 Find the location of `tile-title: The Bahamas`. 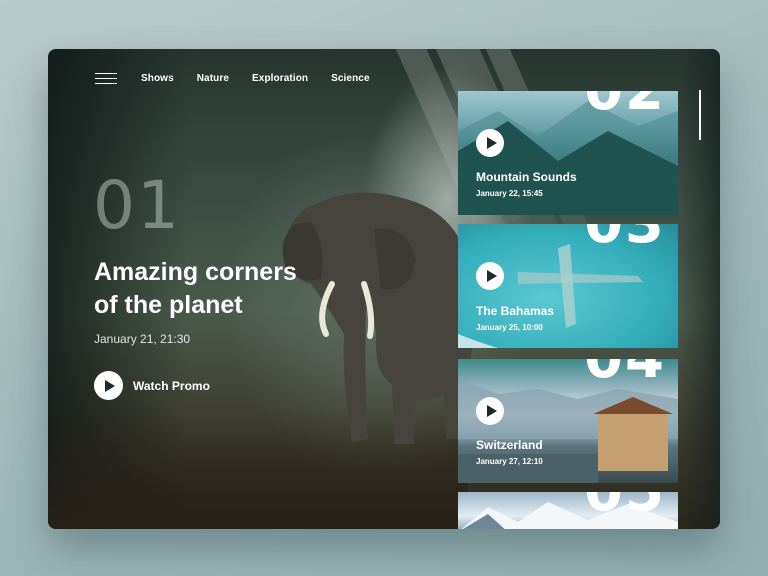

tile-title: The Bahamas is located at coordinates (515, 311).